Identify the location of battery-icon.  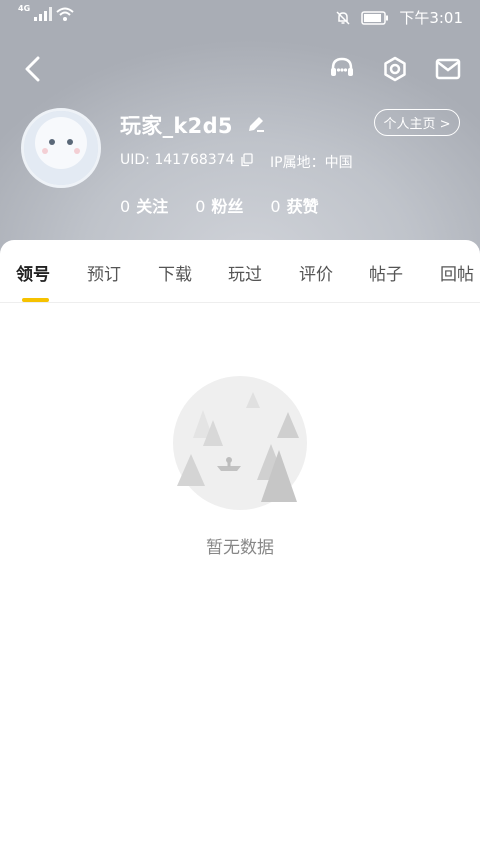
(375, 17).